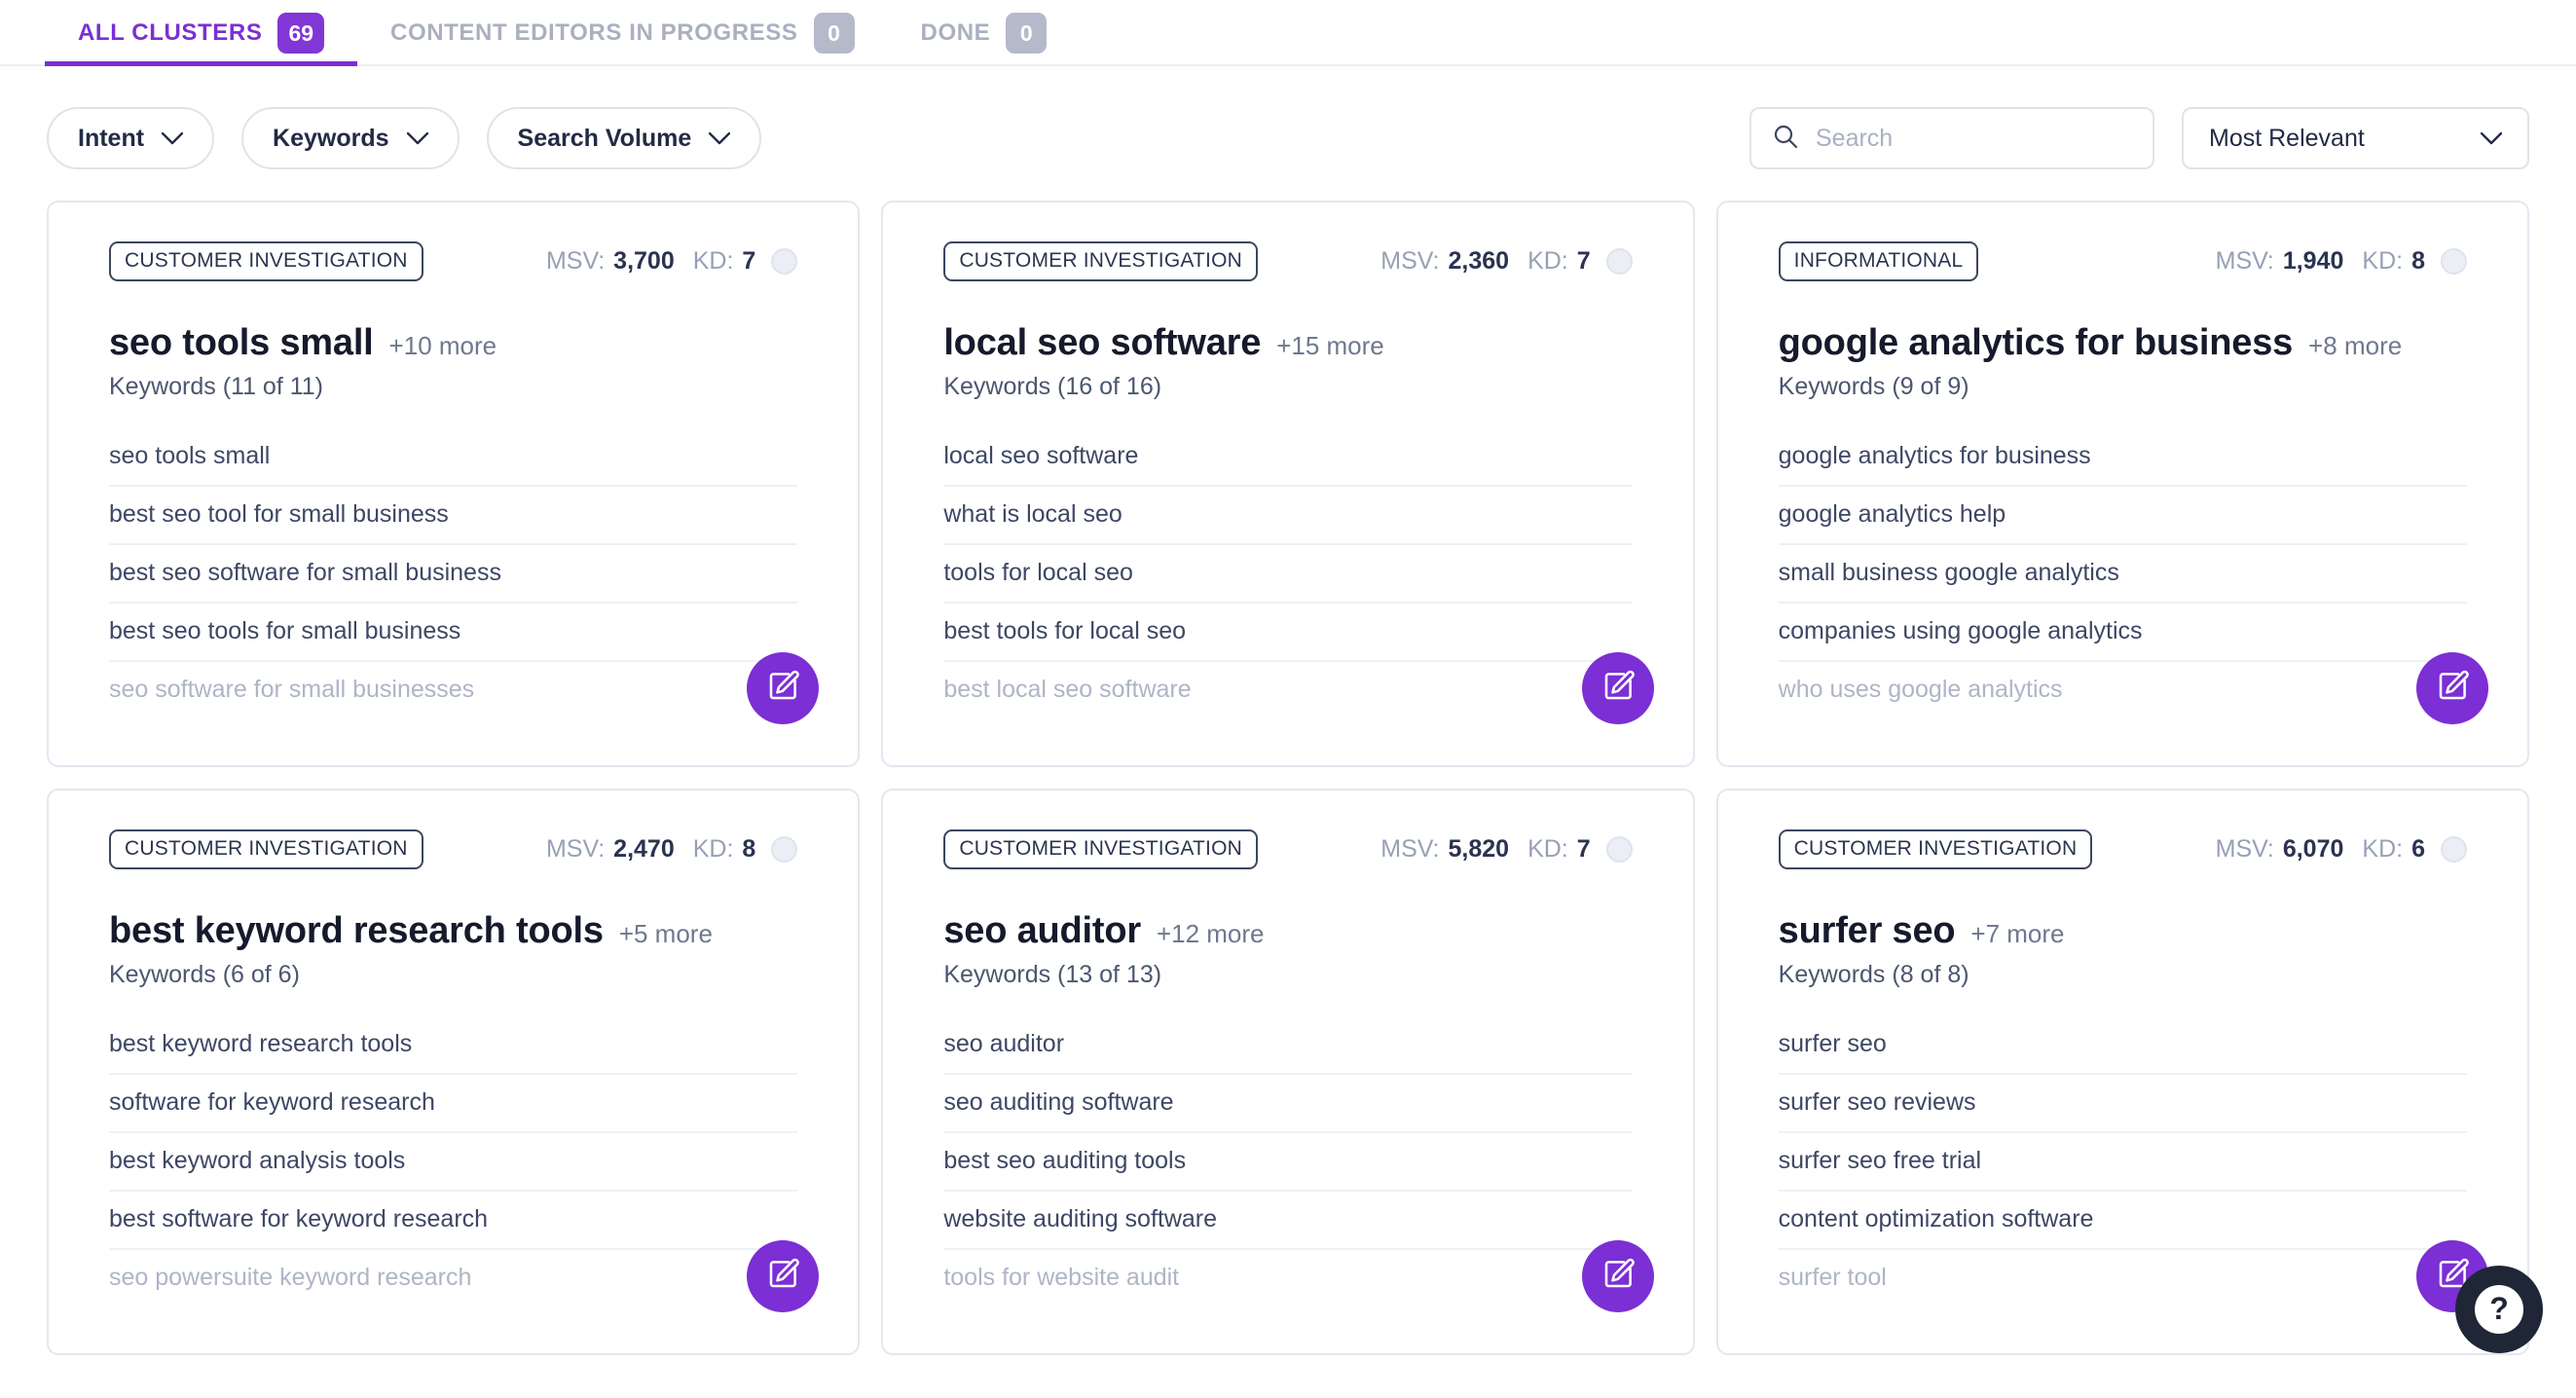 The width and height of the screenshot is (2576, 1398). What do you see at coordinates (2122, 261) in the screenshot?
I see `card-header: INFORMATIONAL MSV: 1,940 KD: 8` at bounding box center [2122, 261].